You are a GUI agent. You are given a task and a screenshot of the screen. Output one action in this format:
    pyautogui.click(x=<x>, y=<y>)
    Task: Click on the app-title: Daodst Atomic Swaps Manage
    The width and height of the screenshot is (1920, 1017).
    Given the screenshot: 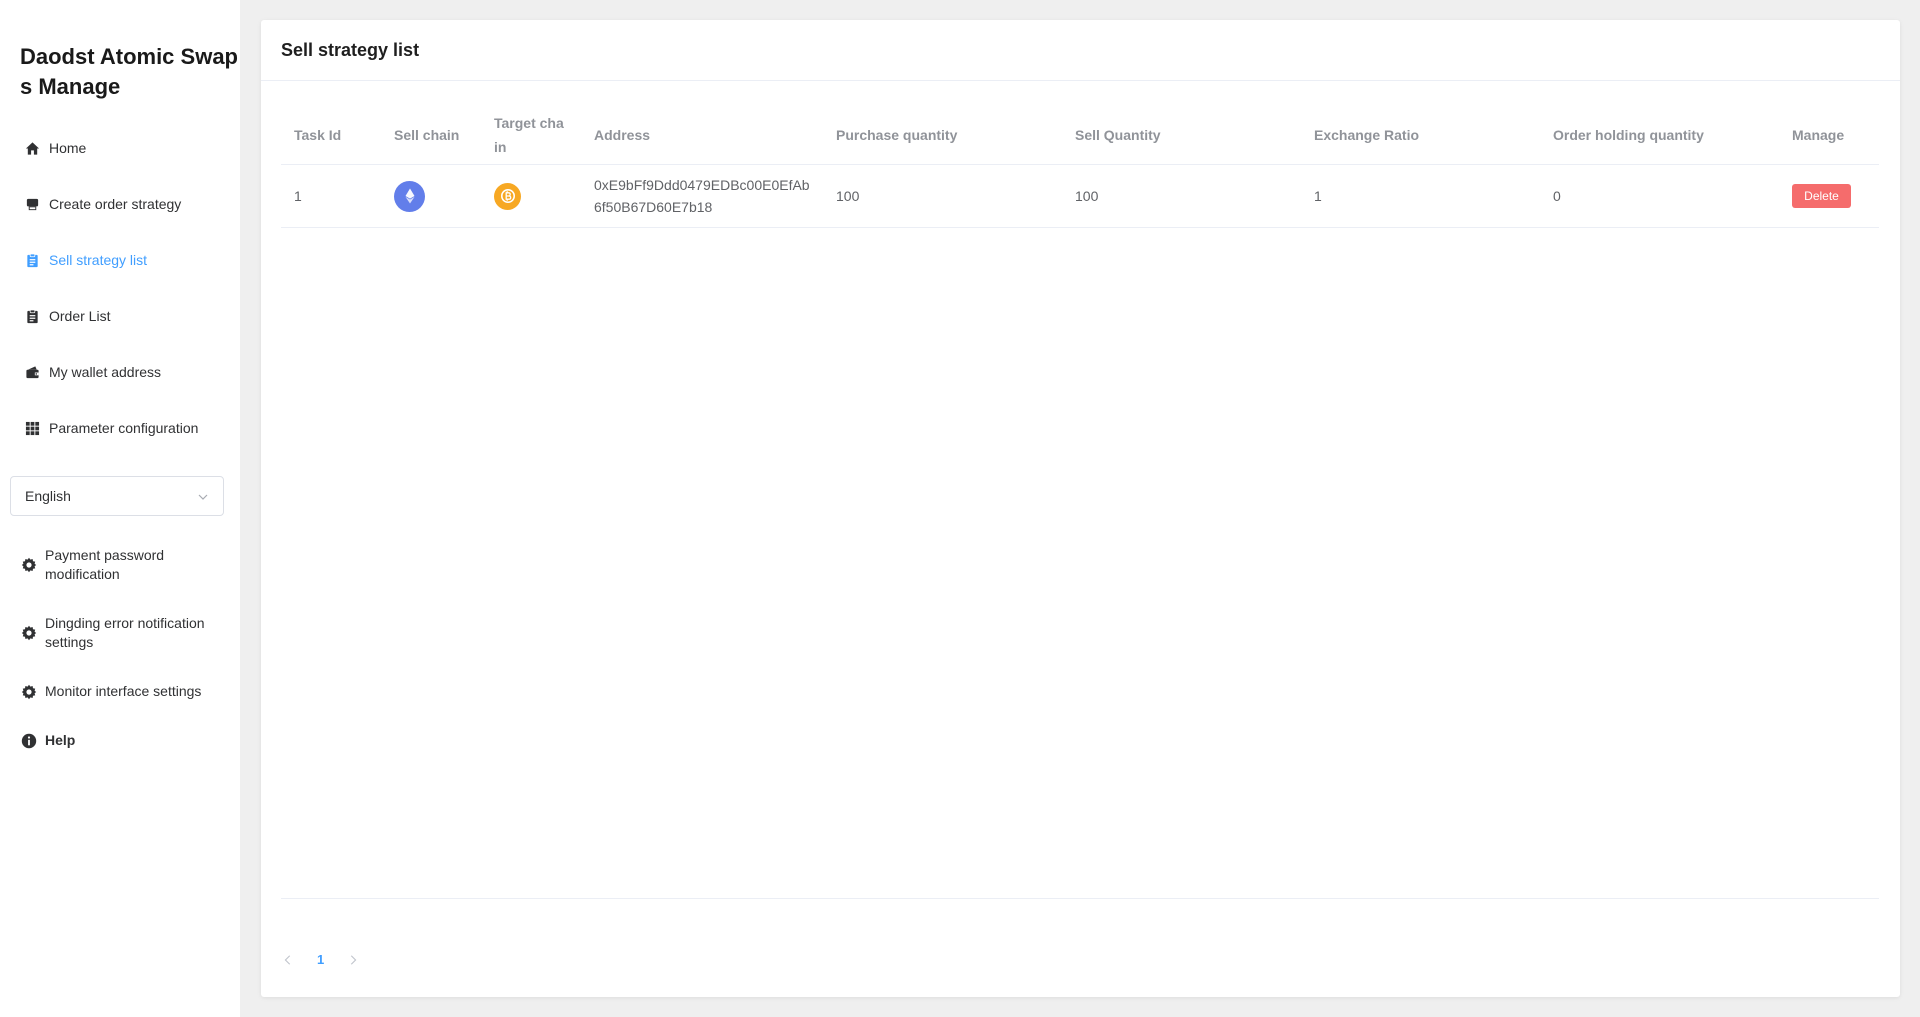 What is the action you would take?
    pyautogui.click(x=129, y=71)
    